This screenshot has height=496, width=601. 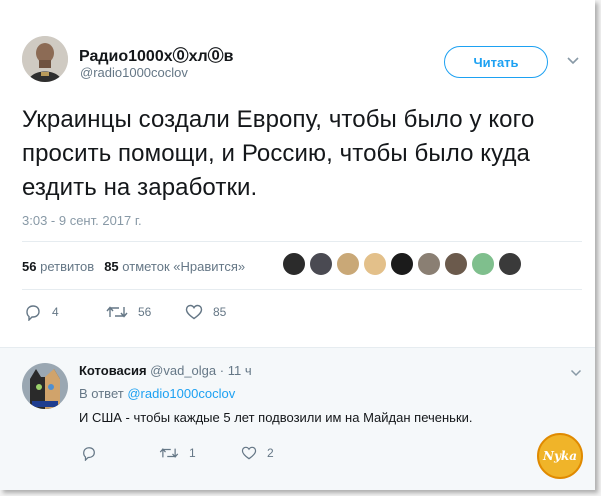 I want to click on avatar-image, so click(x=45, y=59).